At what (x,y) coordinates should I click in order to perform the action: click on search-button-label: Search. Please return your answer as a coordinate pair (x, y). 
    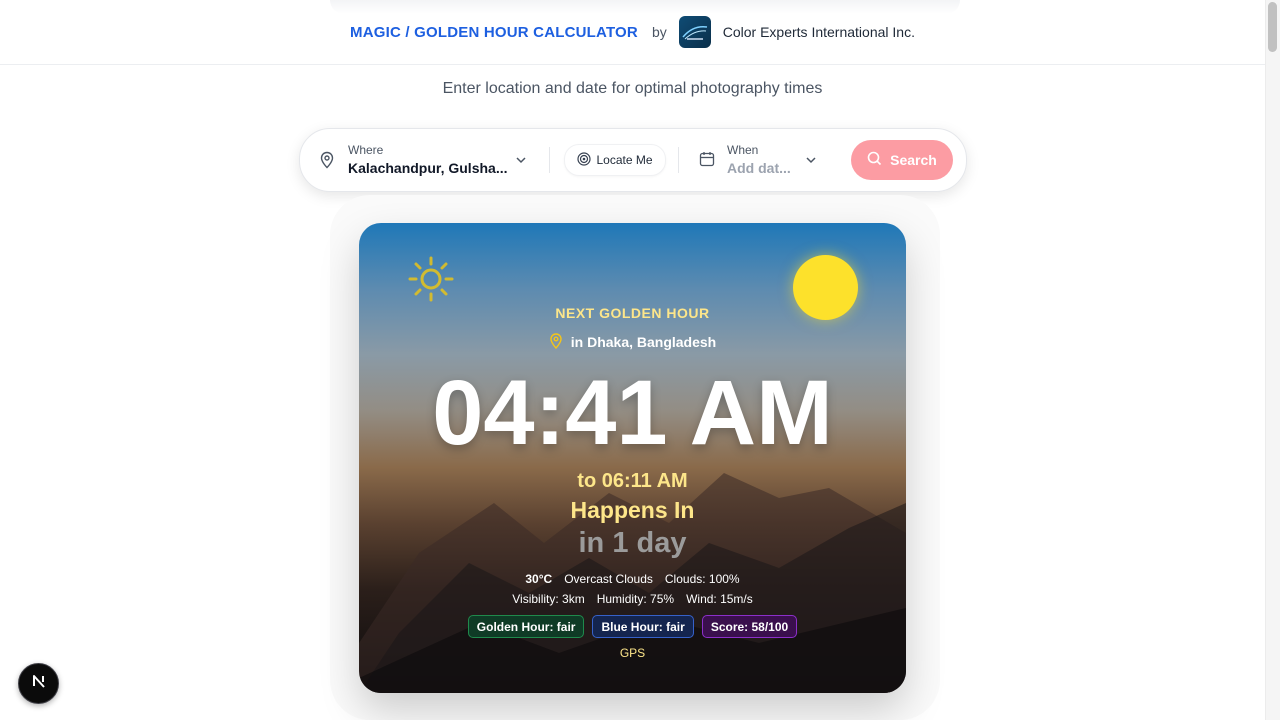
    Looking at the image, I should click on (913, 160).